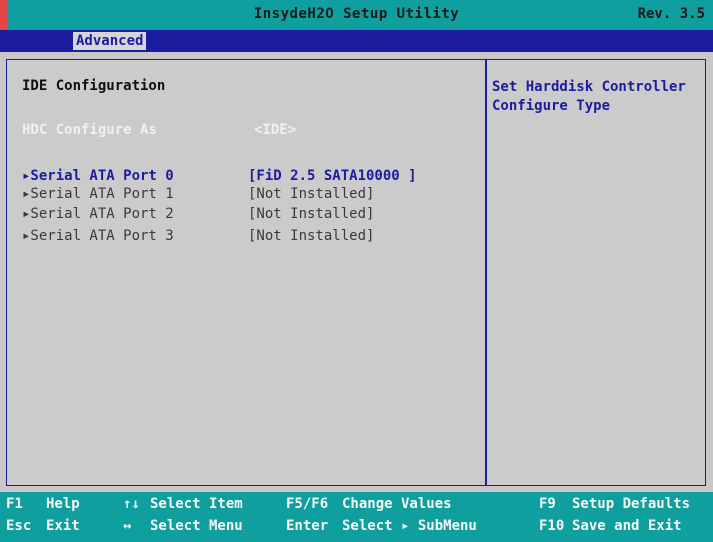  What do you see at coordinates (631, 504) in the screenshot?
I see `key-f9-desc: Setup Defaults` at bounding box center [631, 504].